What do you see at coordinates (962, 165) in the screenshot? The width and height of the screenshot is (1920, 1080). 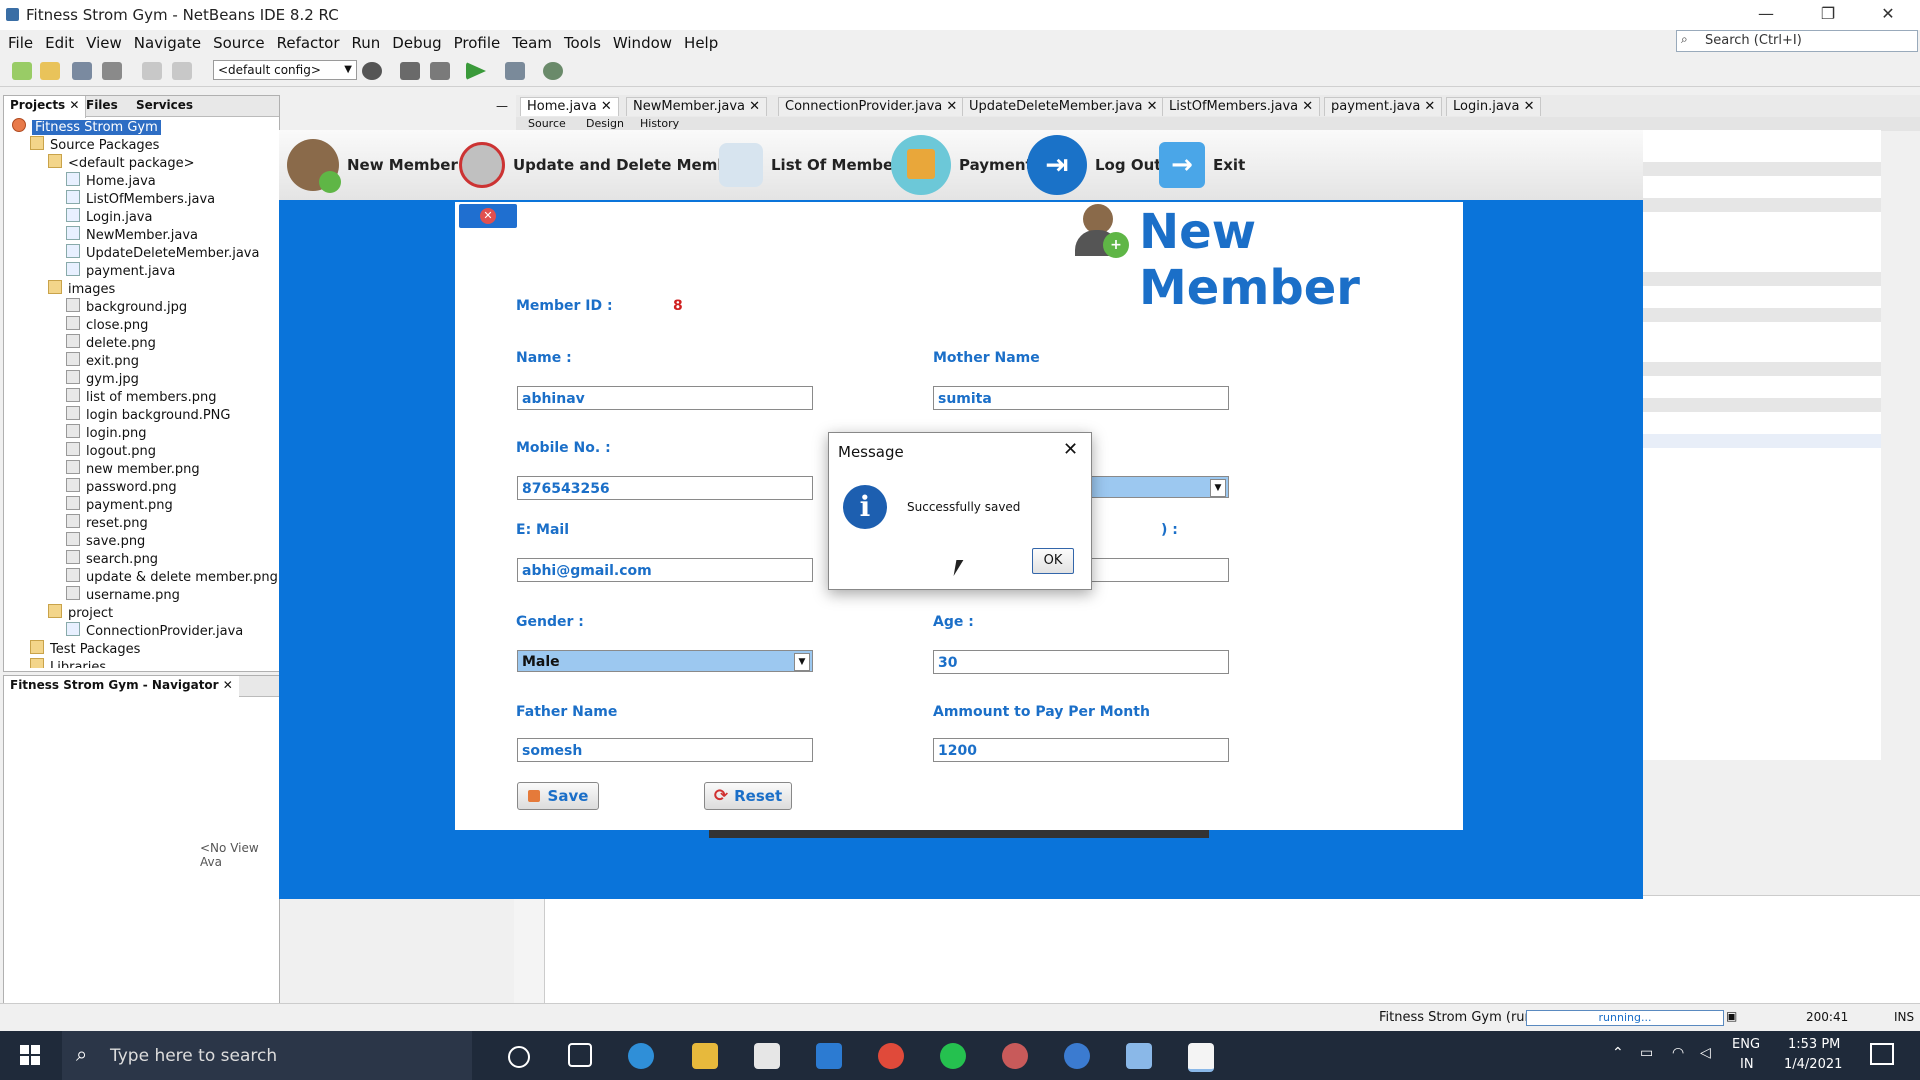 I see `nav-payment-button: Payment` at bounding box center [962, 165].